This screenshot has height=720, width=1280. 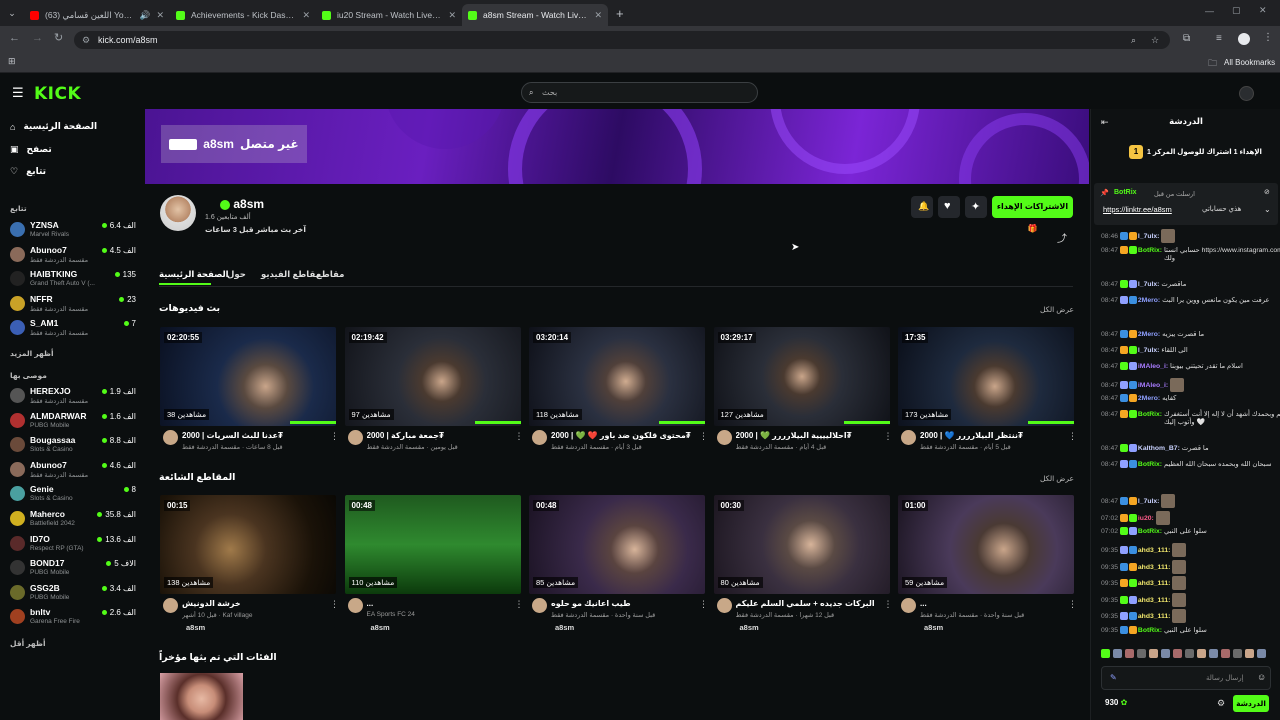 What do you see at coordinates (1146, 517) in the screenshot?
I see `message-user: iu20:` at bounding box center [1146, 517].